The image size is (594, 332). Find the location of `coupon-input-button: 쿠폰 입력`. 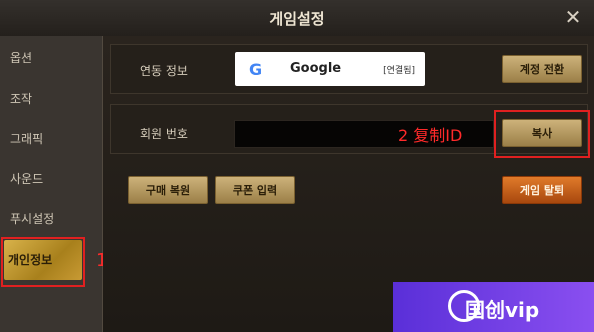

coupon-input-button: 쿠폰 입력 is located at coordinates (255, 190).